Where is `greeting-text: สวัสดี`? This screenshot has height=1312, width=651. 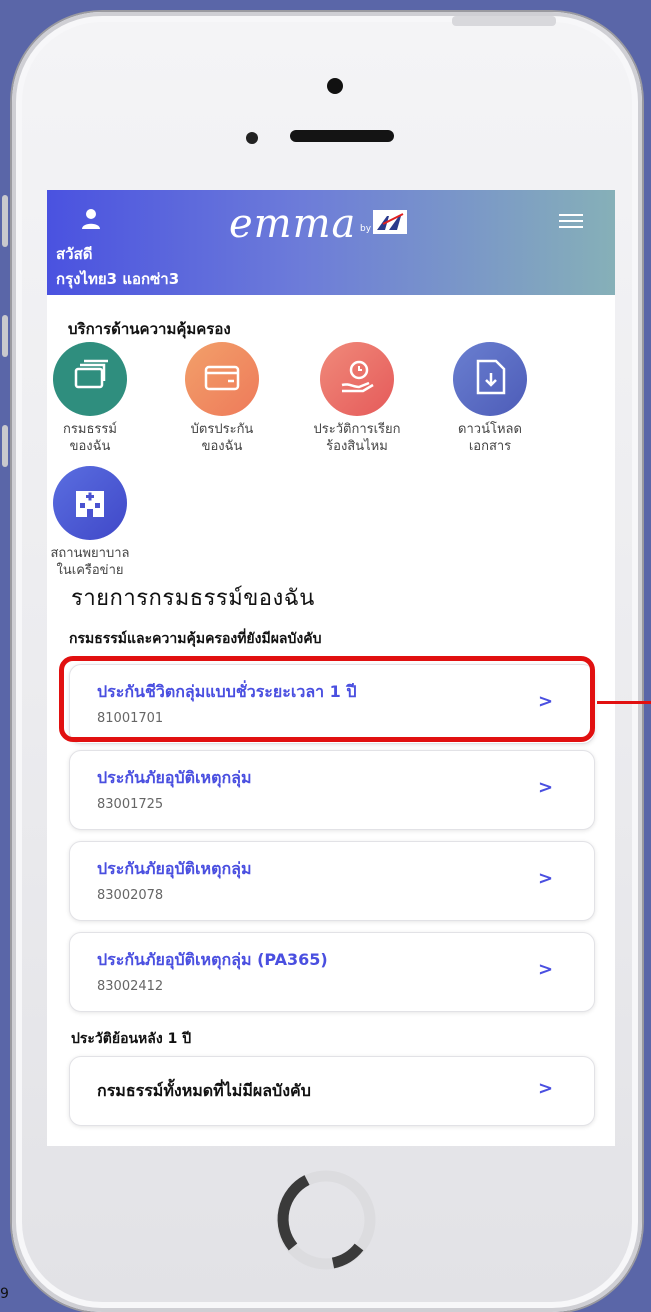
greeting-text: สวัสดี is located at coordinates (74, 254).